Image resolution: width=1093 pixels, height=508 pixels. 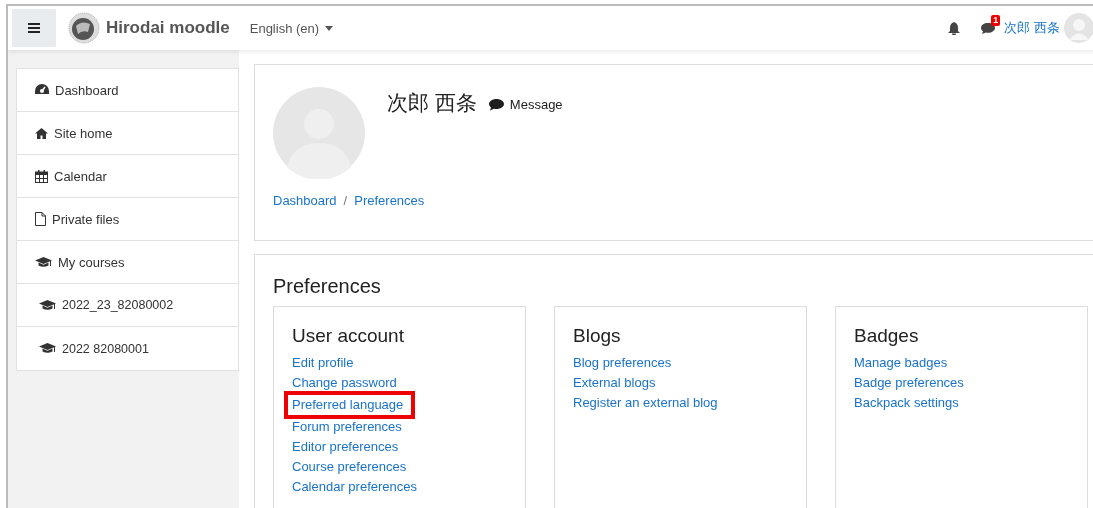 What do you see at coordinates (344, 383) in the screenshot?
I see `preference-link: Change password` at bounding box center [344, 383].